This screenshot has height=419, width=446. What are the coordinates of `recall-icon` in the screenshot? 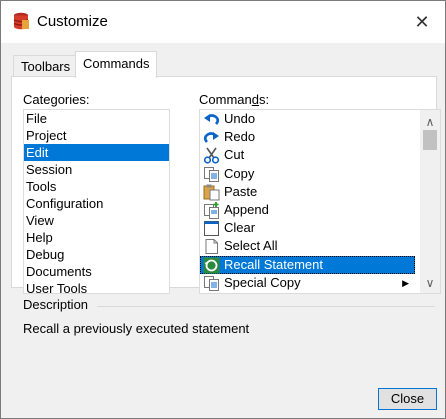 It's located at (211, 265).